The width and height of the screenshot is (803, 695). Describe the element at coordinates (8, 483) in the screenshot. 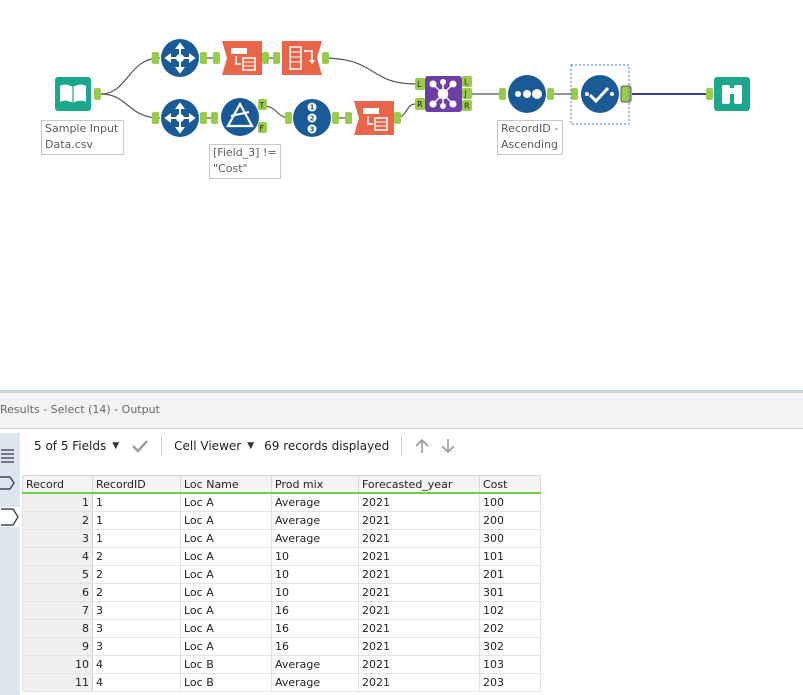

I see `output-anchor-view-icon` at that location.